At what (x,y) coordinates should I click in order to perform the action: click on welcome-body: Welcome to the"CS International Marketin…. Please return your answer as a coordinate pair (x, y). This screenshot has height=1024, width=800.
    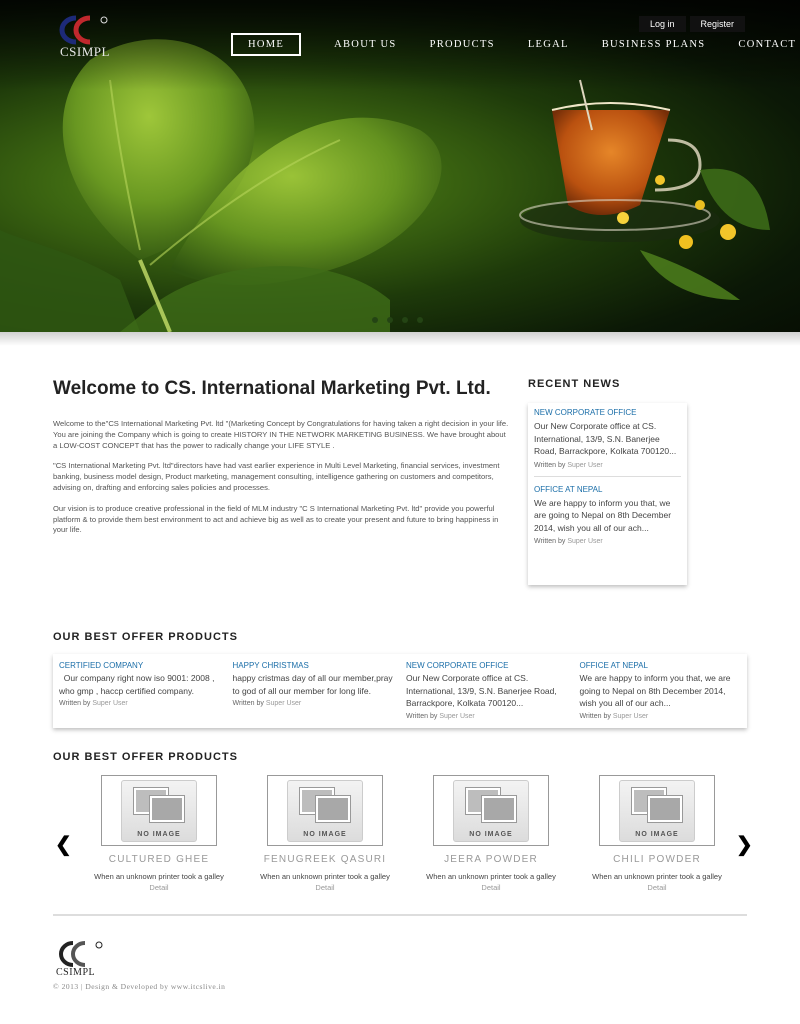
    Looking at the image, I should click on (281, 482).